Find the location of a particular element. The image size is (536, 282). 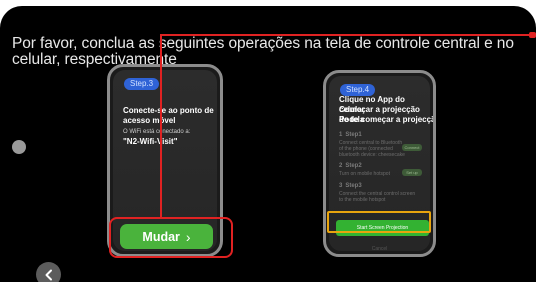

connect-pill: Connect is located at coordinates (412, 147).